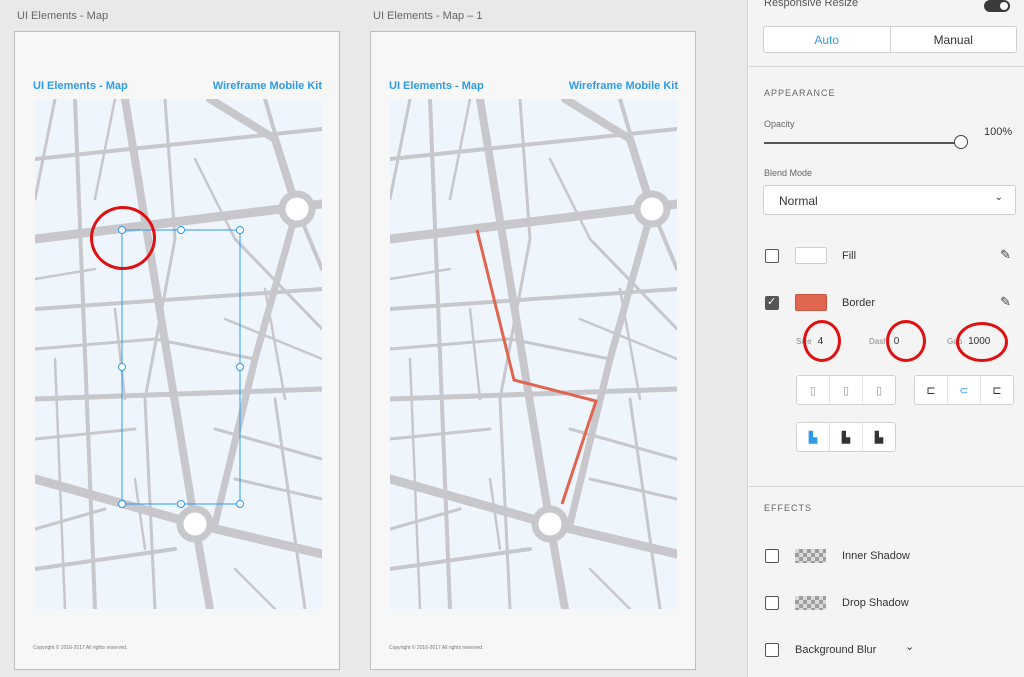 The height and width of the screenshot is (677, 1024). Describe the element at coordinates (954, 39) in the screenshot. I see `manual-button: Manual` at that location.